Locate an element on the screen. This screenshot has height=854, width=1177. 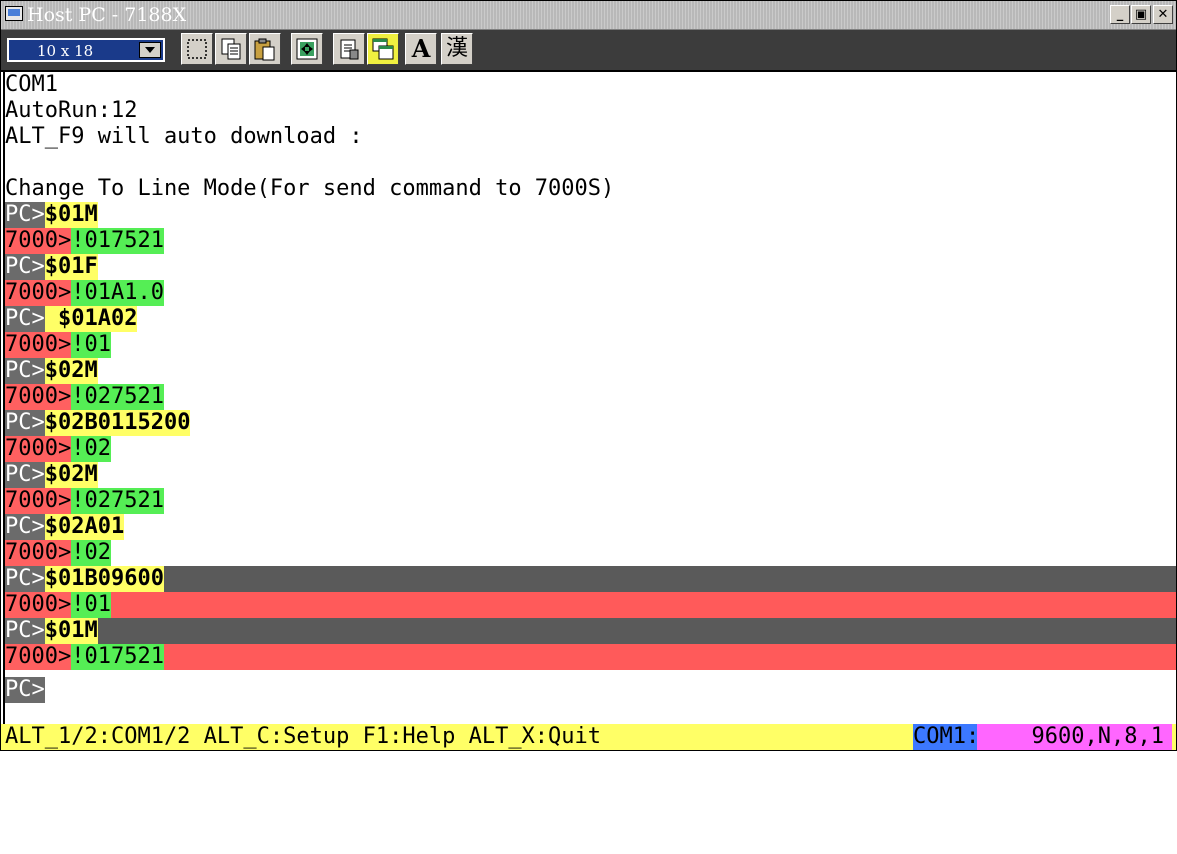
fit-window-button is located at coordinates (307, 49).